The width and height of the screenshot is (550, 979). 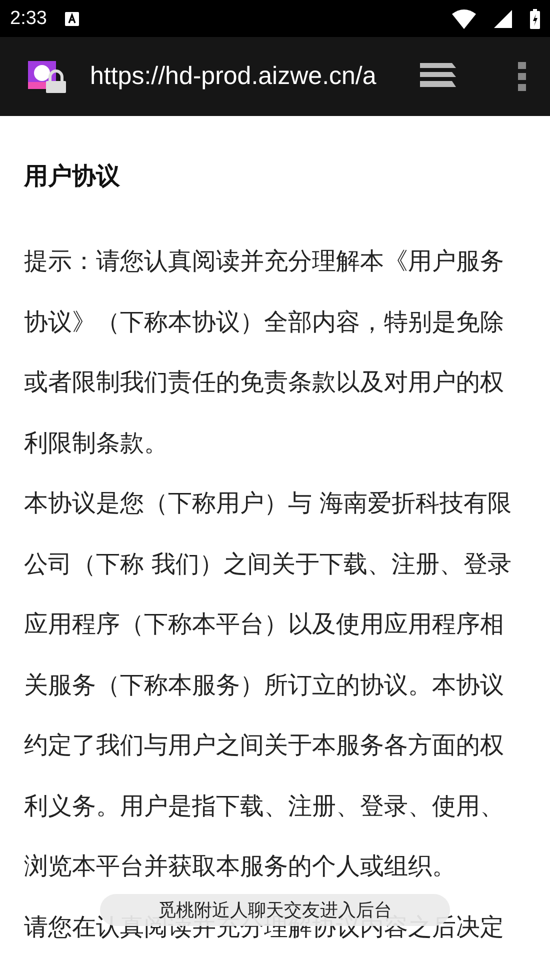 I want to click on page-title: 用户协议, so click(x=72, y=176).